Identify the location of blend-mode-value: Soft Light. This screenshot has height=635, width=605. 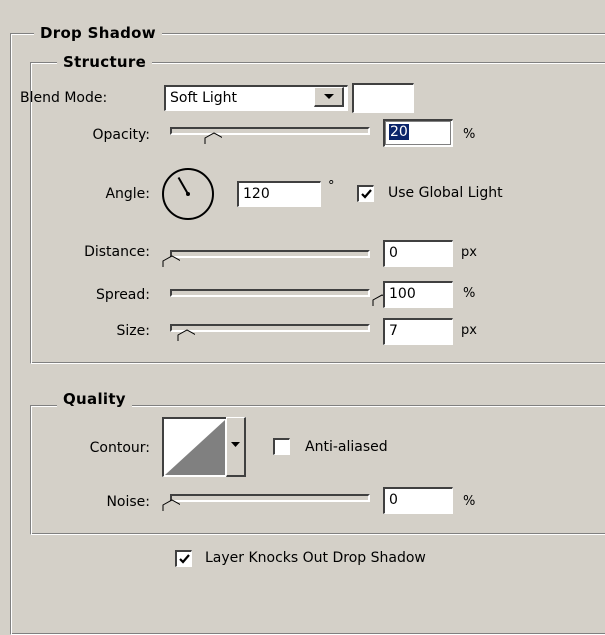
(204, 98).